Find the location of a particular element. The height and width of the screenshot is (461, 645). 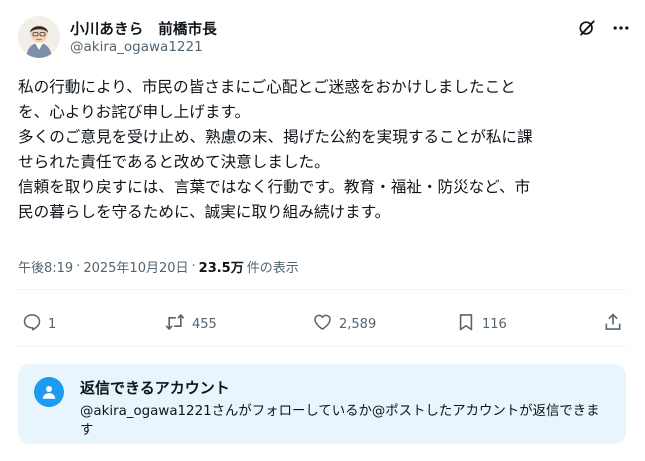

reply-button: 1 is located at coordinates (39, 324).